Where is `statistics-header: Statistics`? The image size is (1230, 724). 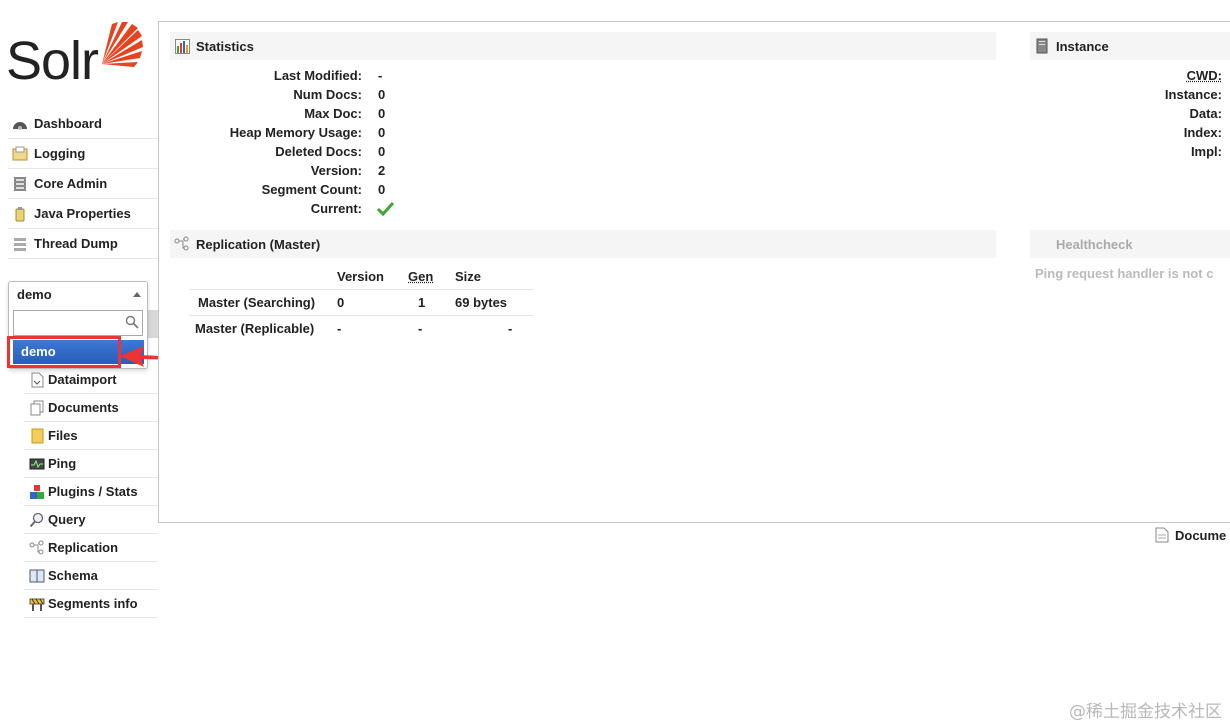
statistics-header: Statistics is located at coordinates (583, 46).